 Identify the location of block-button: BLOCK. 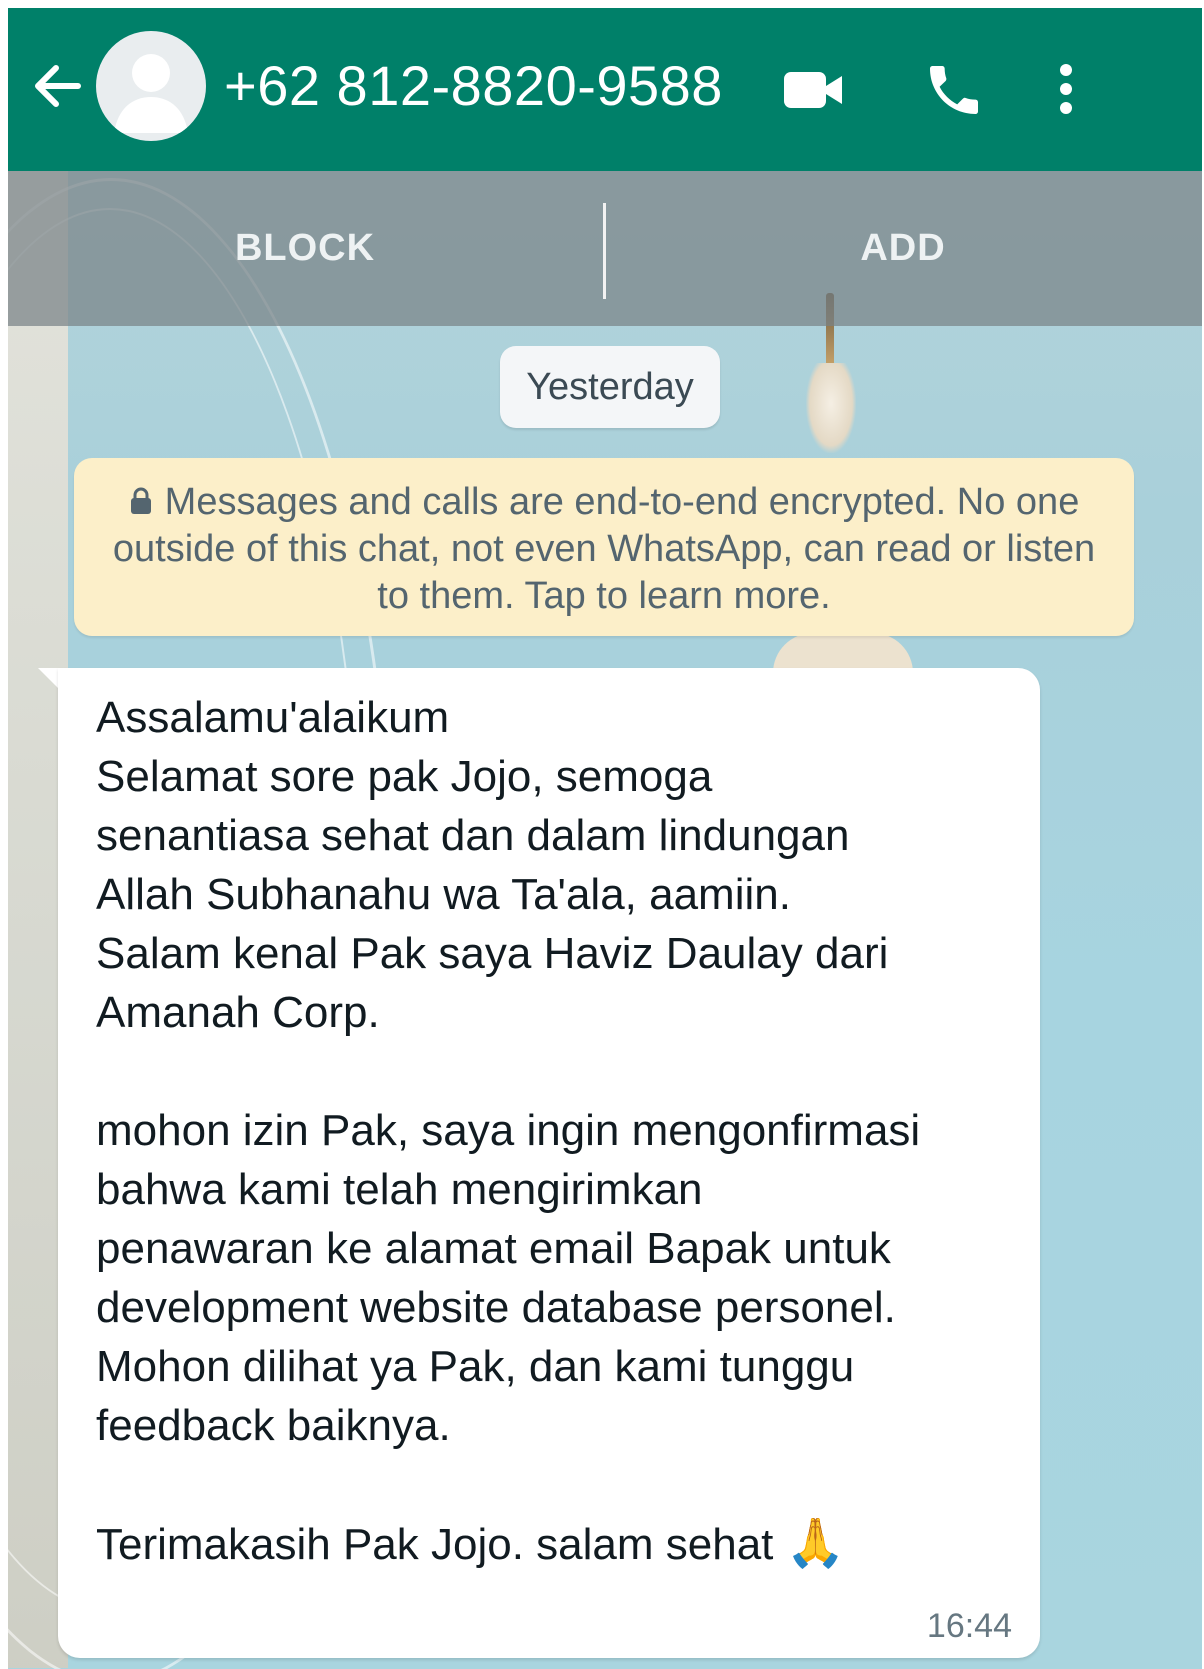
(305, 248).